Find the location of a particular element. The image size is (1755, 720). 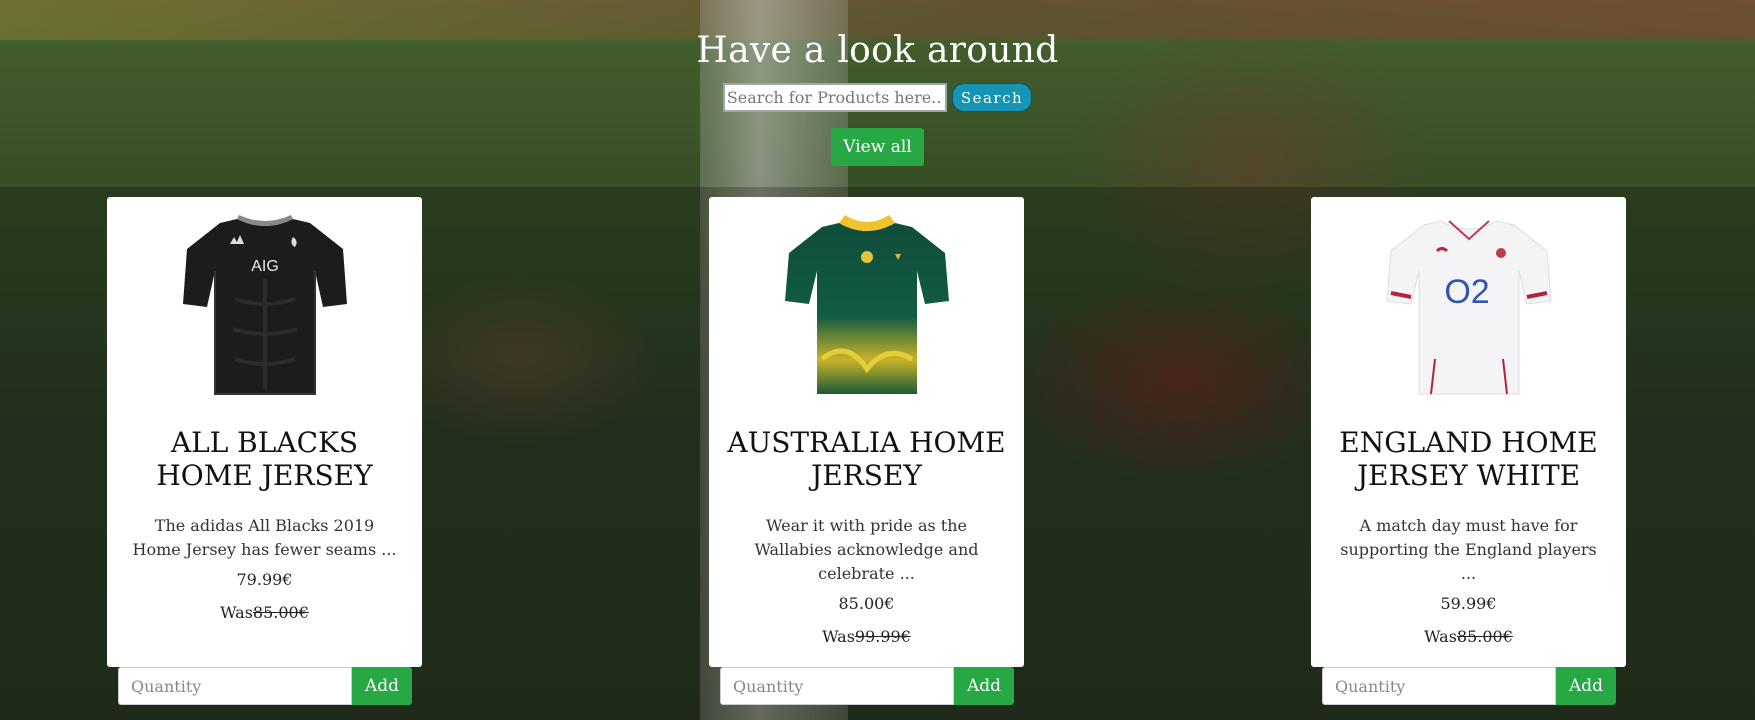

product-image-england-jersey: O2 is located at coordinates (1469, 306).